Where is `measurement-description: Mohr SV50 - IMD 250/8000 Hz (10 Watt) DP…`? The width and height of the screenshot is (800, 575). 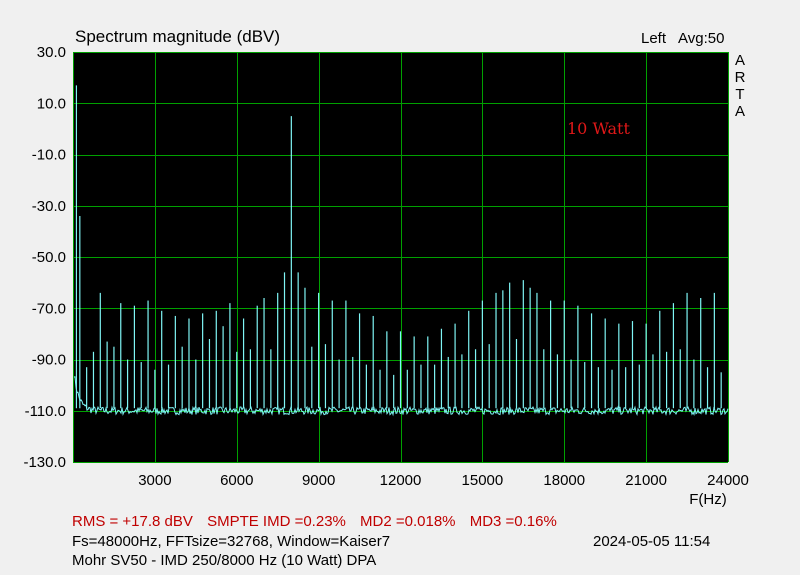 measurement-description: Mohr SV50 - IMD 250/8000 Hz (10 Watt) DP… is located at coordinates (224, 560).